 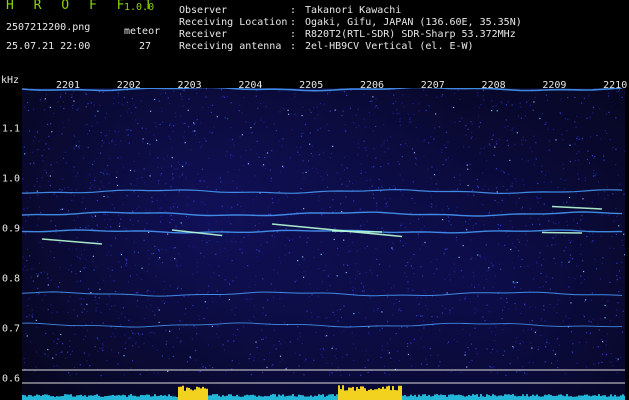 I want to click on meteor-count: 27, so click(x=145, y=46).